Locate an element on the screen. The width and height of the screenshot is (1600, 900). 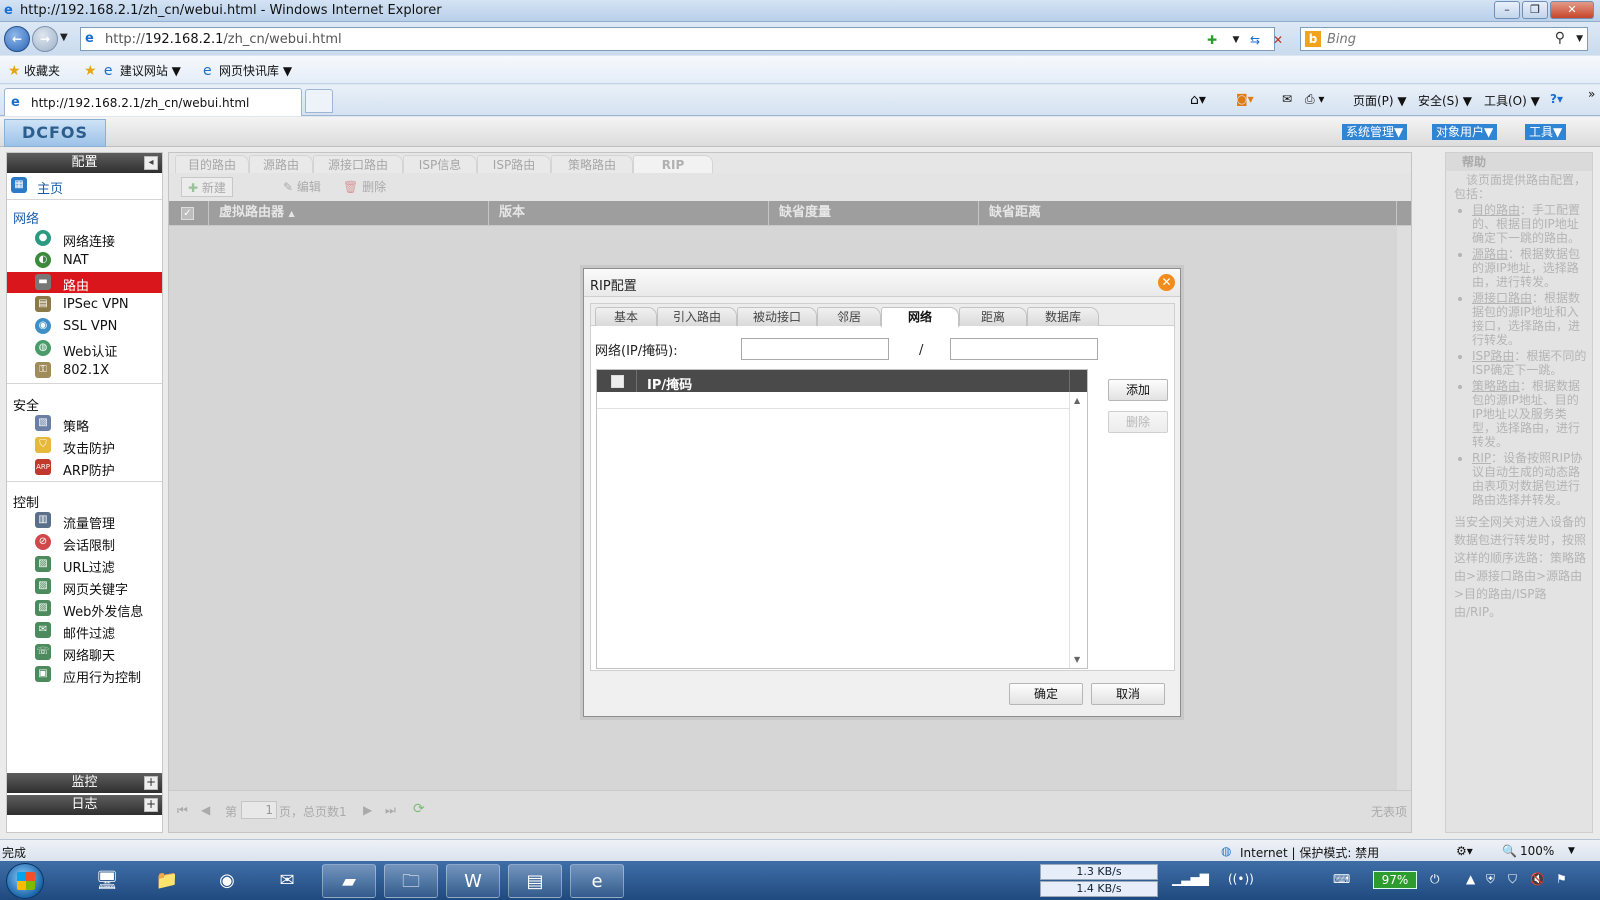
browser-tab: e http://192.168.2.1/zh_cn/webui.html is located at coordinates (153, 102).